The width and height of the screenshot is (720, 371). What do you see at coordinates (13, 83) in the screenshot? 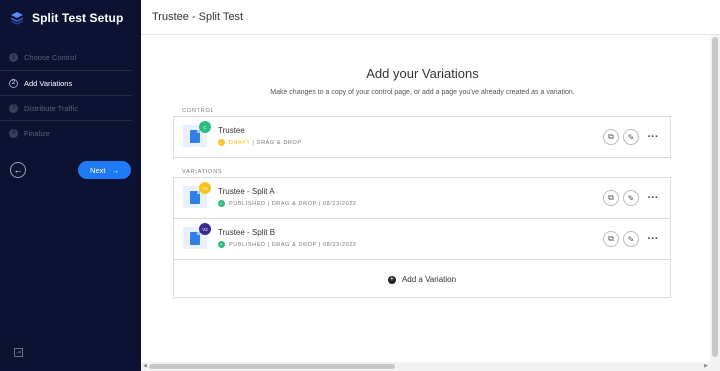
I see `step-number: 2` at bounding box center [13, 83].